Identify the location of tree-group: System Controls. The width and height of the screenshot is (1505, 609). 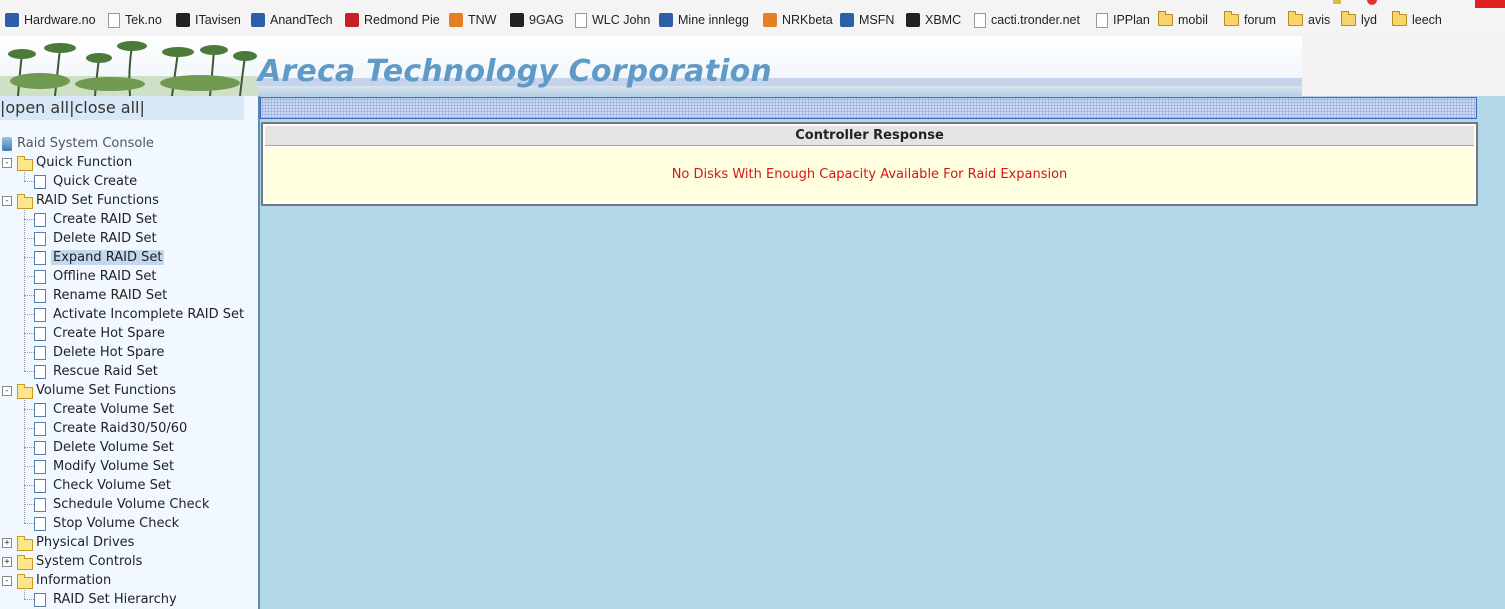
(89, 561).